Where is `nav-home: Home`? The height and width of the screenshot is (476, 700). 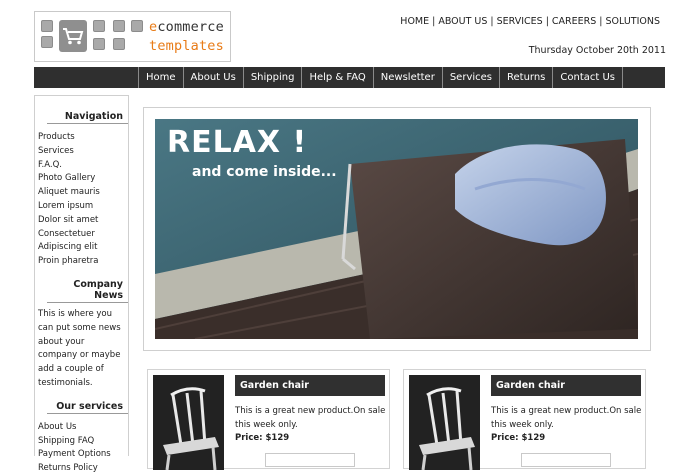
nav-home: Home is located at coordinates (161, 77).